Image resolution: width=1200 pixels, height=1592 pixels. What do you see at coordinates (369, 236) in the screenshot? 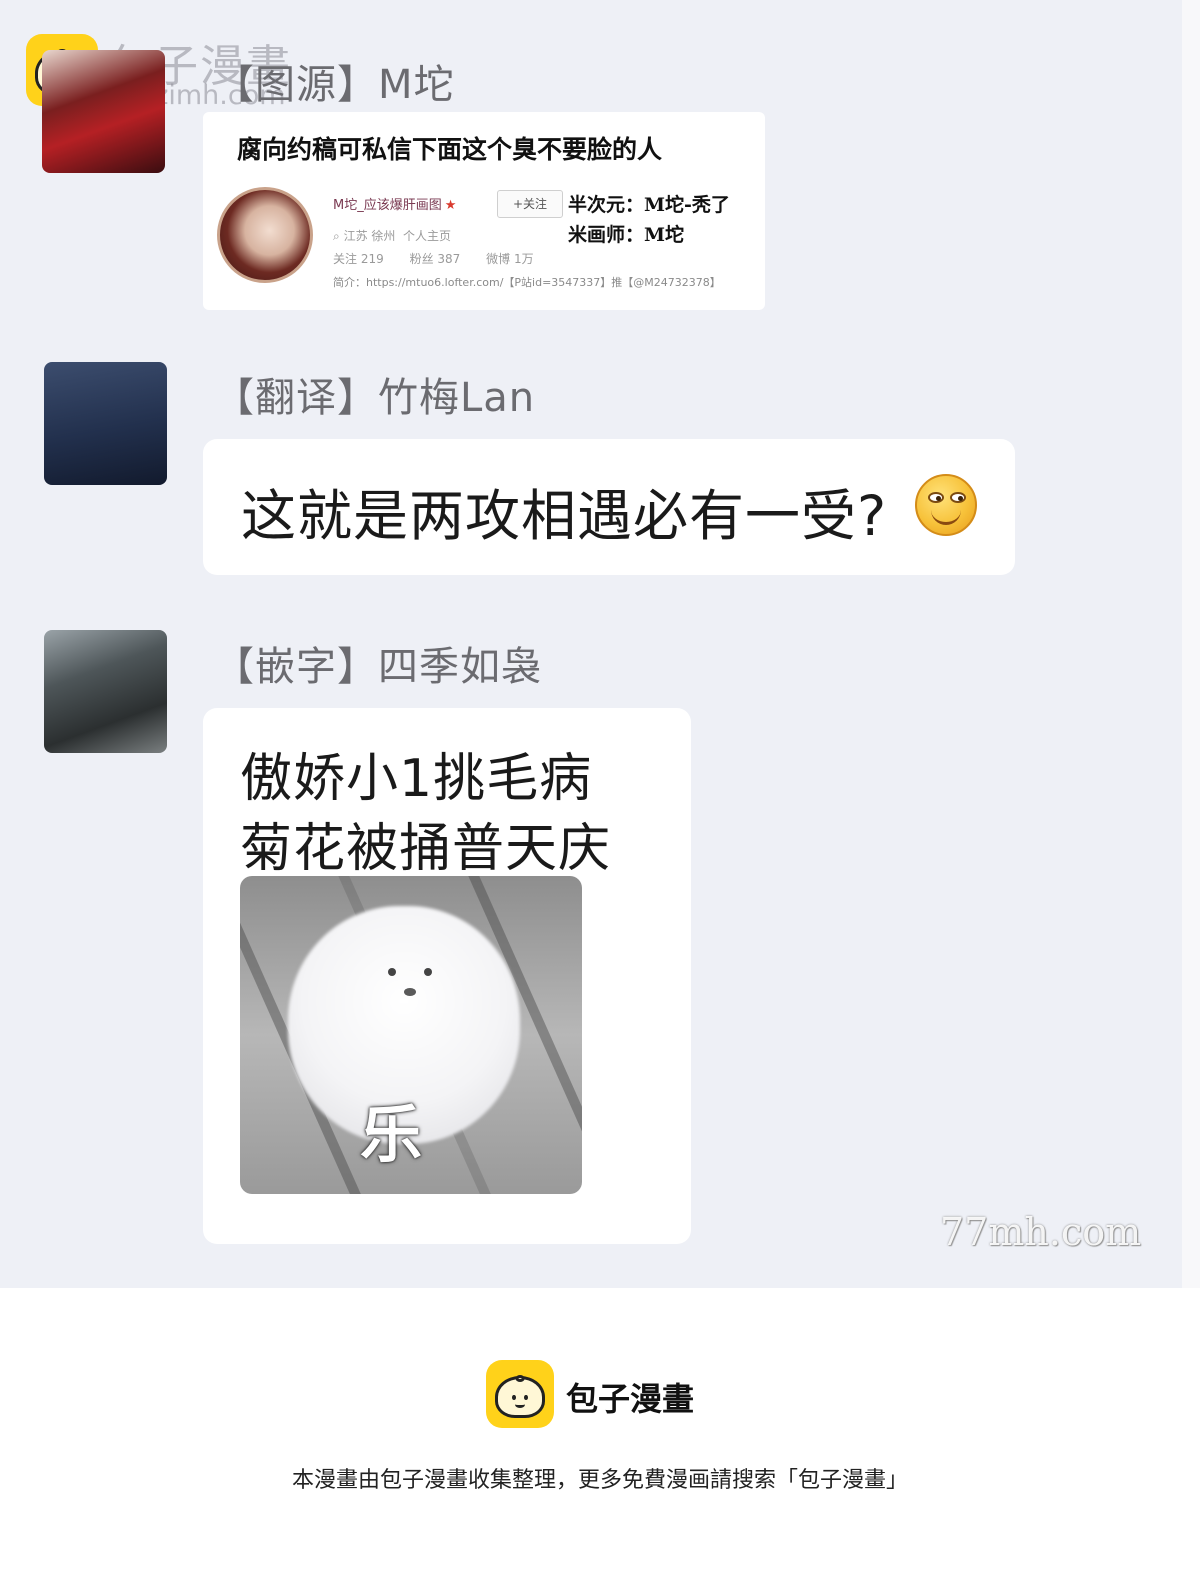
I see `profile-location: 江苏 徐州` at bounding box center [369, 236].